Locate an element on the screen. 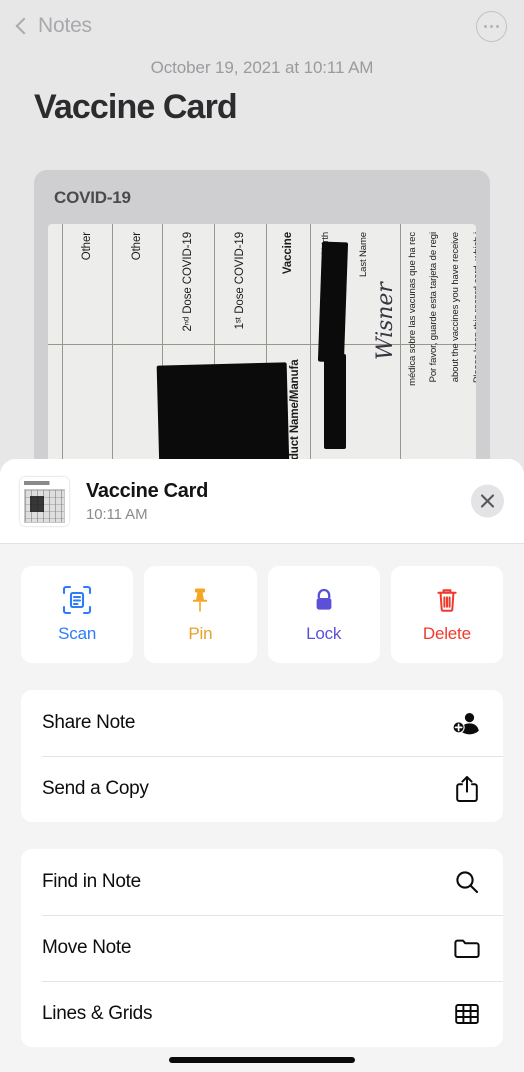 The image size is (524, 1072). note-title: Vaccine Card is located at coordinates (136, 107).